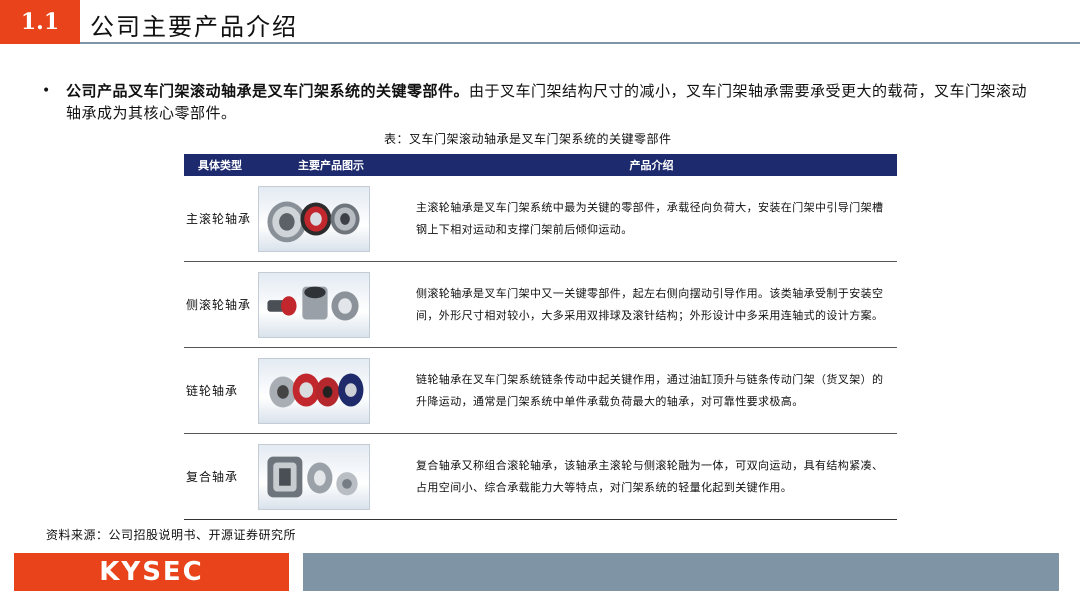 Image resolution: width=1080 pixels, height=607 pixels. I want to click on header-type: 具体类型, so click(220, 165).